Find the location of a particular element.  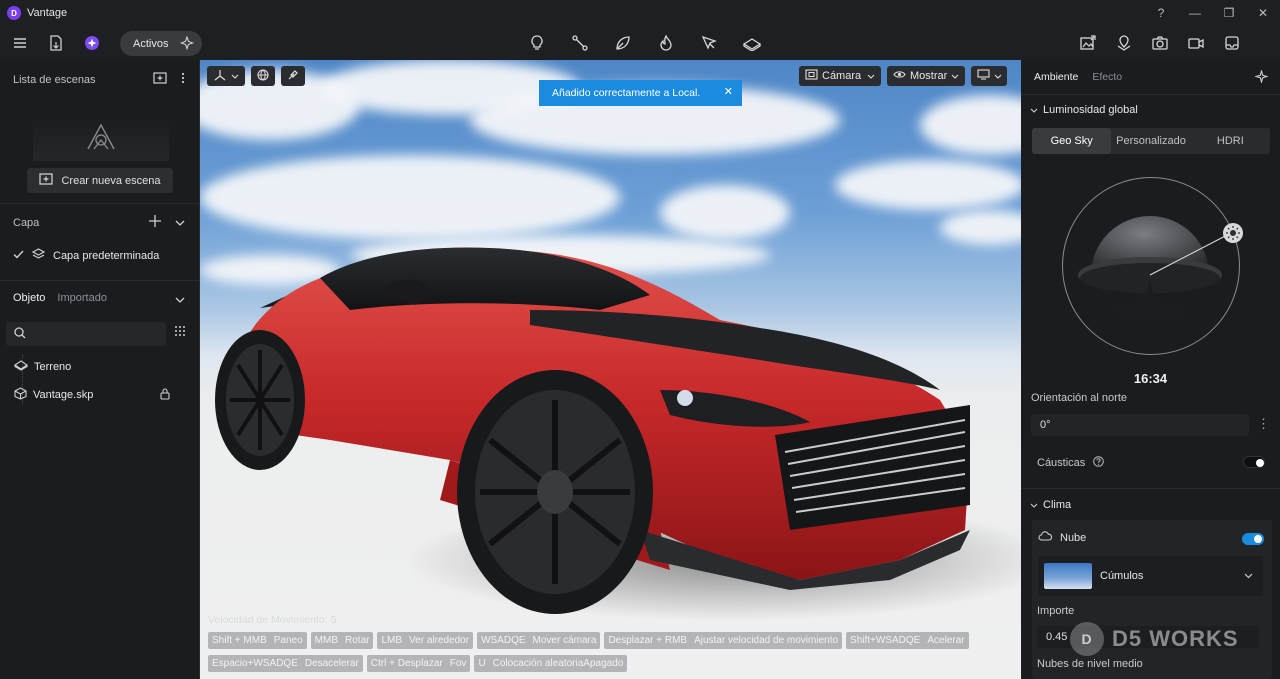

fire-icon is located at coordinates (665, 43).